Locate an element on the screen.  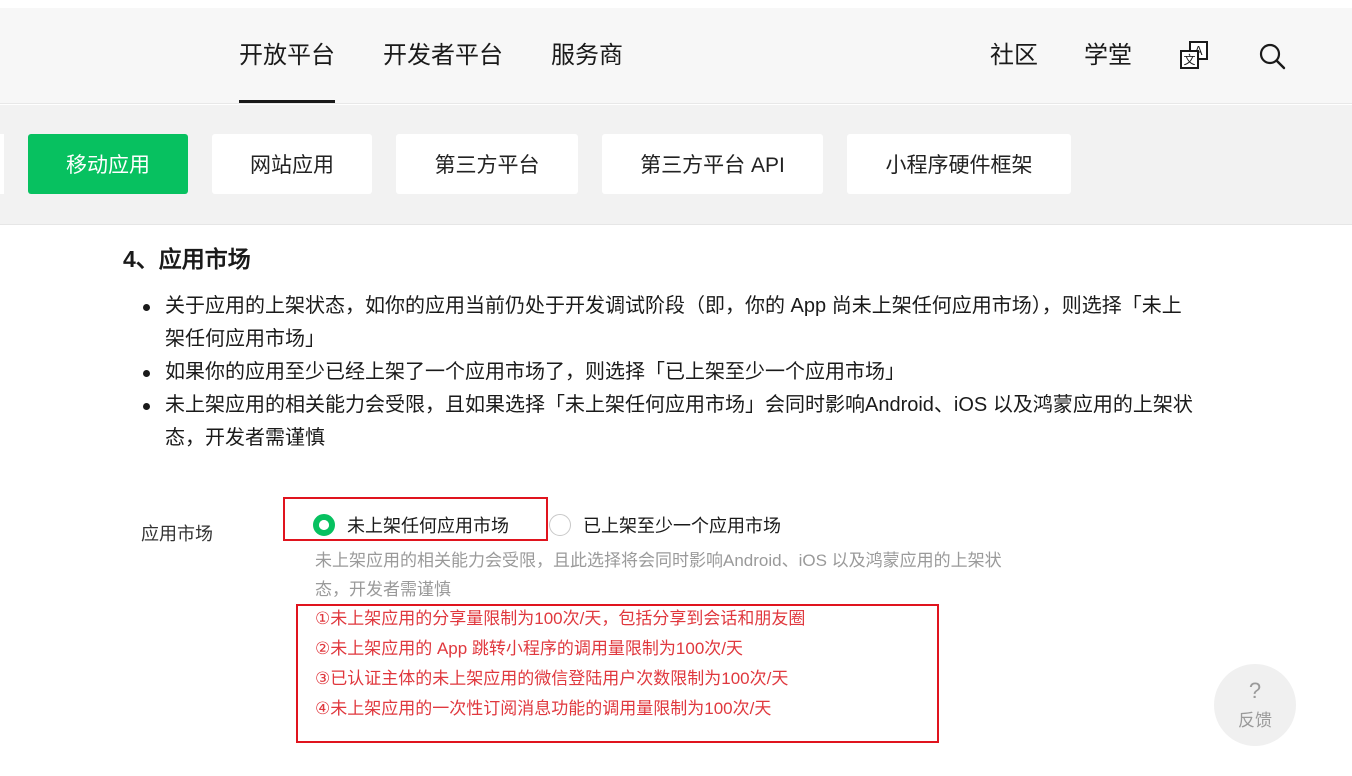
nav-academy: 学堂 is located at coordinates (1108, 56).